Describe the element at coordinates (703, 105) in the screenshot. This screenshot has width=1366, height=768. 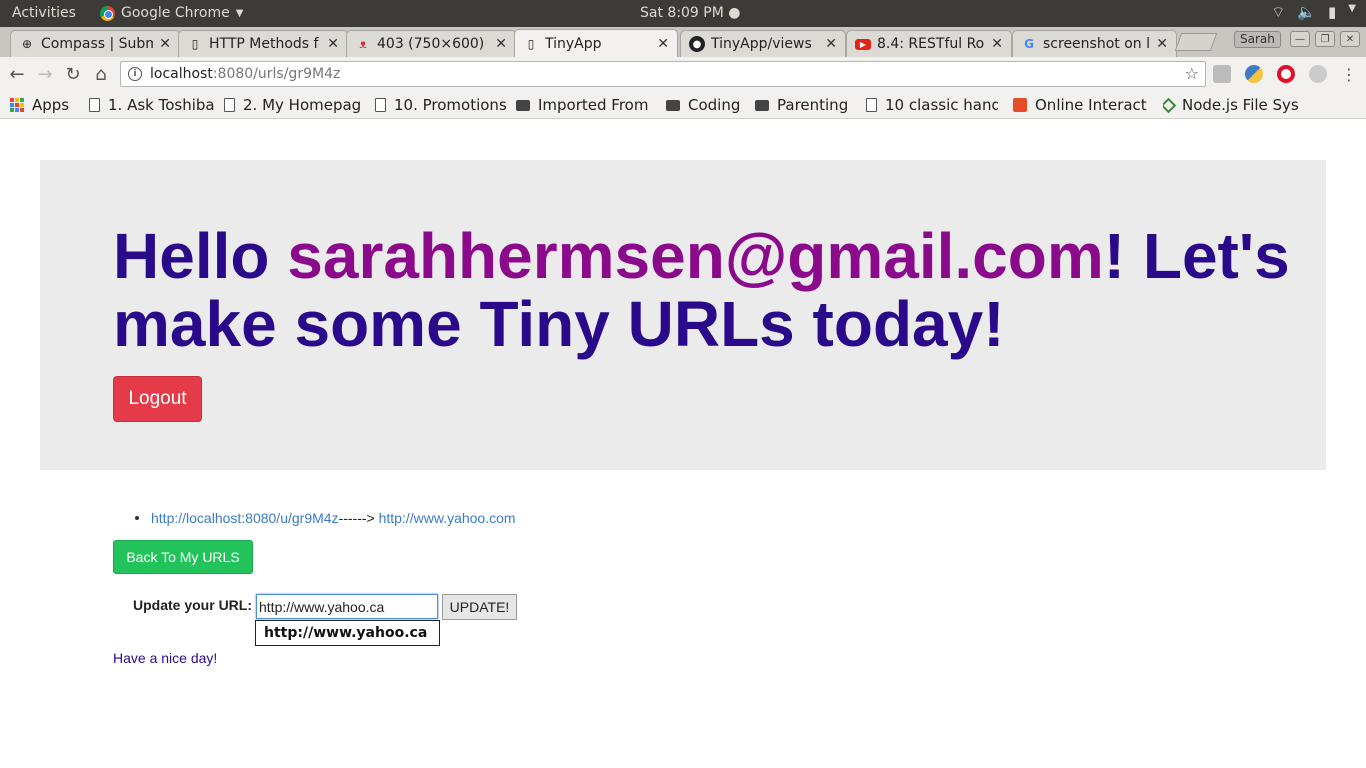
I see `bookmark-folder: Coding` at that location.